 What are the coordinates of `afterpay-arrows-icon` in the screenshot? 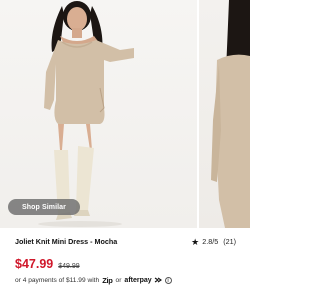 It's located at (158, 280).